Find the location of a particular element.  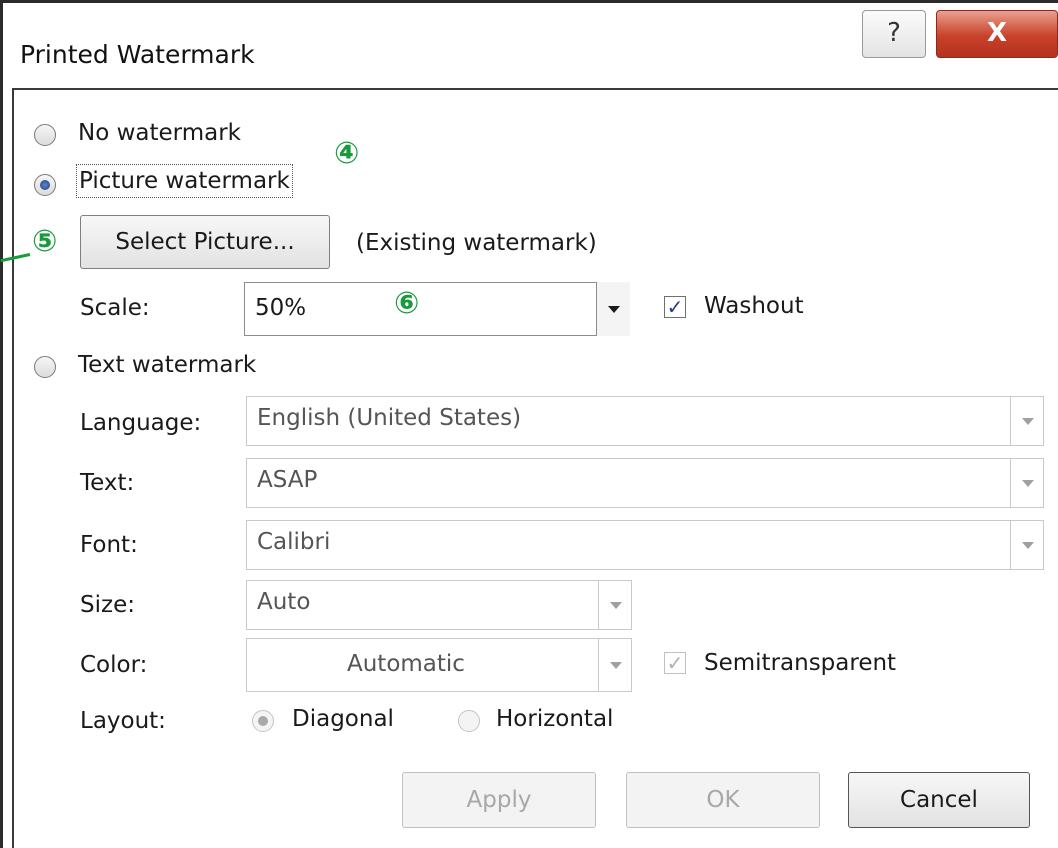

text-dropdown-button is located at coordinates (1027, 483).